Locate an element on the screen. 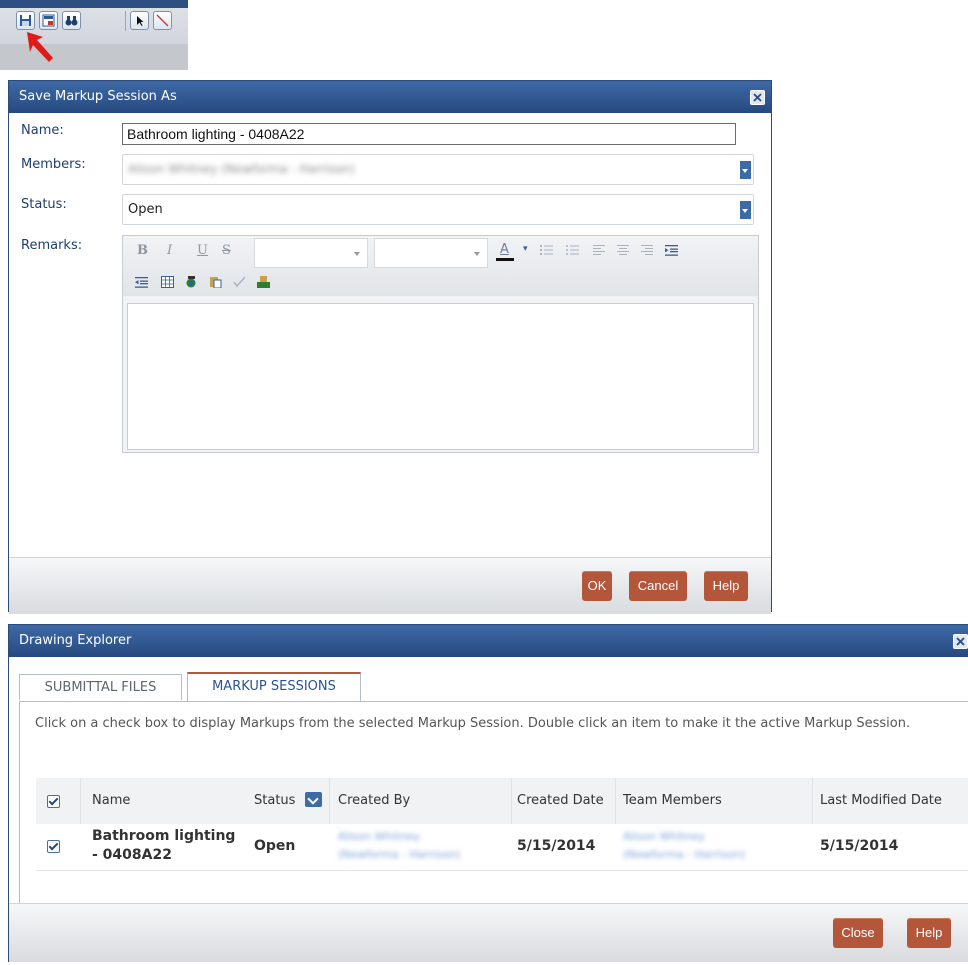 Image resolution: width=968 pixels, height=965 pixels. row-created-date: 5/15/2014 is located at coordinates (556, 846).